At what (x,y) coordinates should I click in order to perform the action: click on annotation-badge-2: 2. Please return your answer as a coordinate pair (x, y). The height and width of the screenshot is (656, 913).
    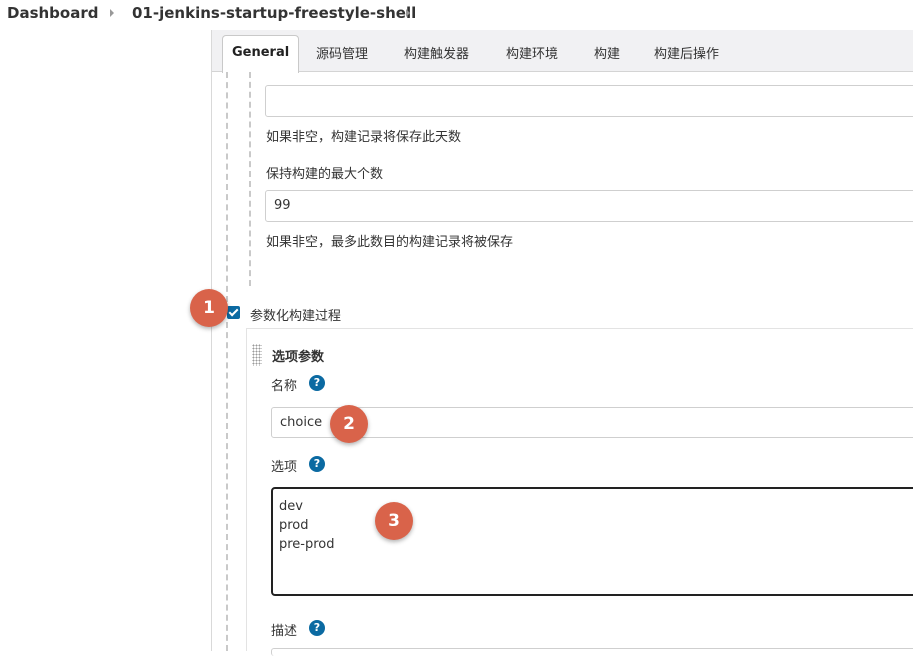
    Looking at the image, I should click on (349, 424).